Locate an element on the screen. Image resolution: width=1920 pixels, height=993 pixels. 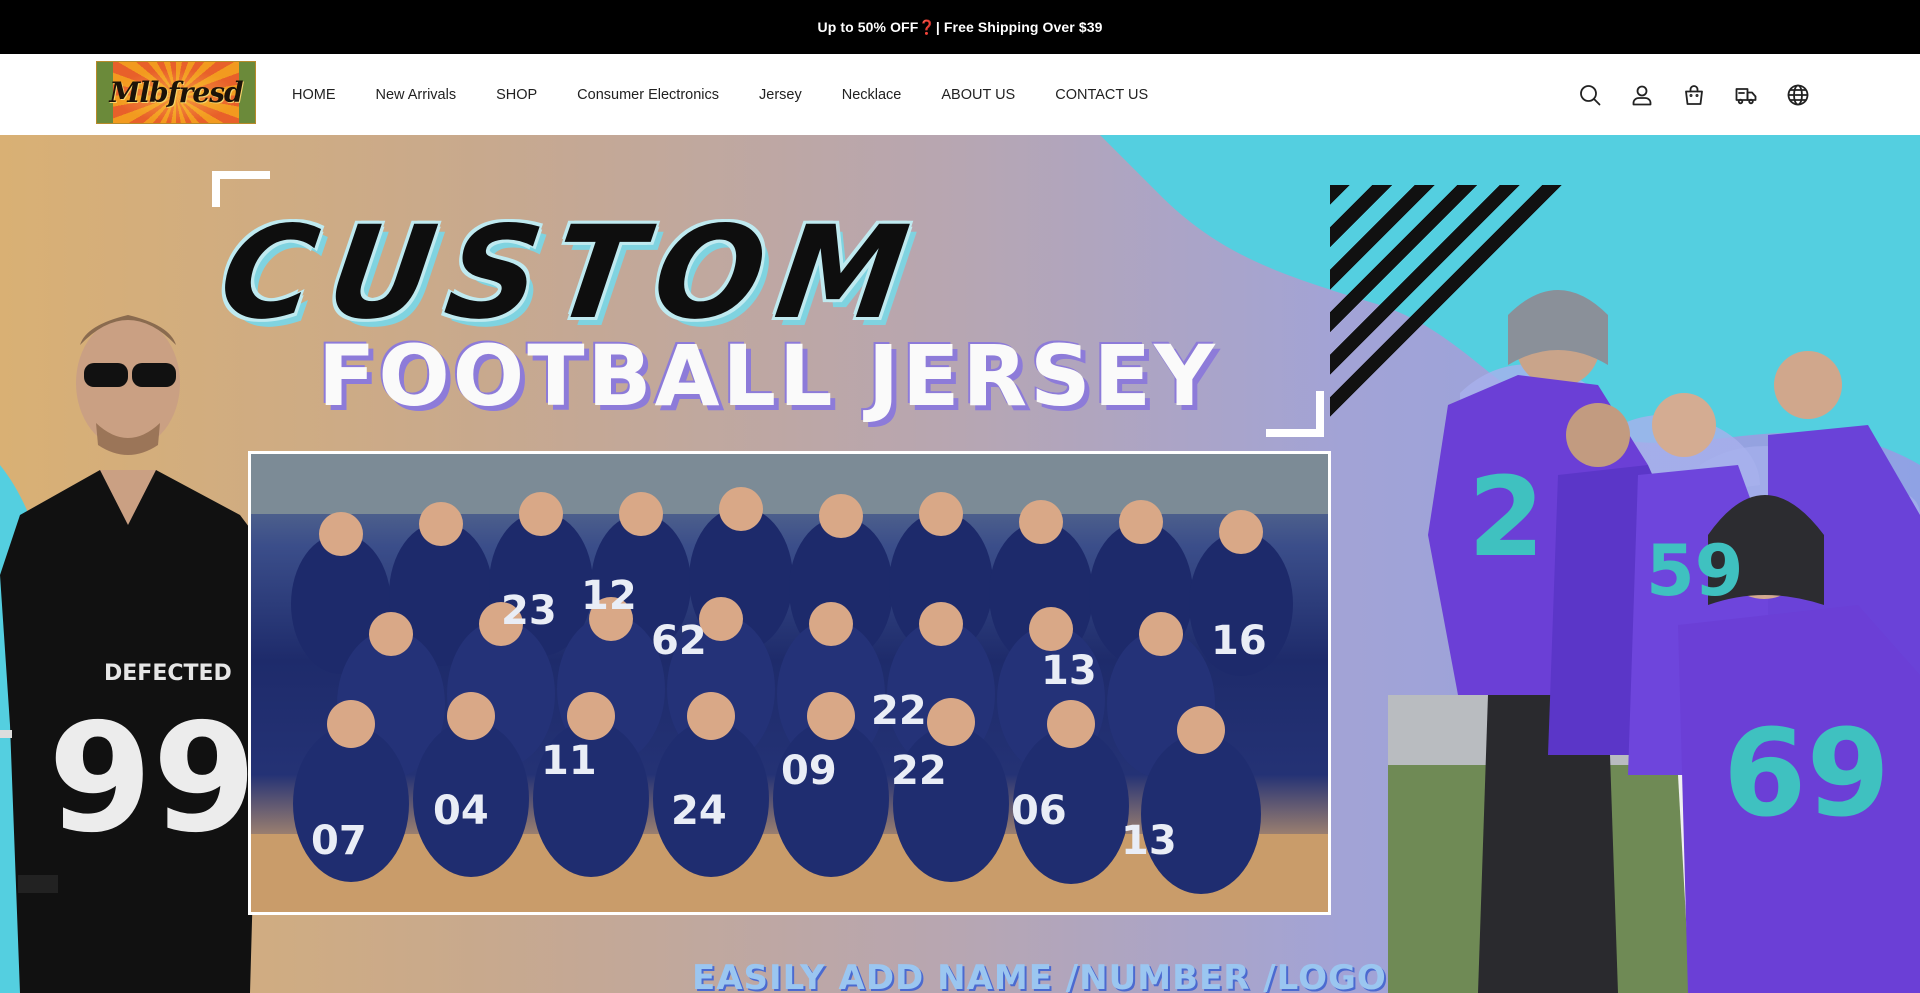
jersey-number: 11 is located at coordinates (569, 761).